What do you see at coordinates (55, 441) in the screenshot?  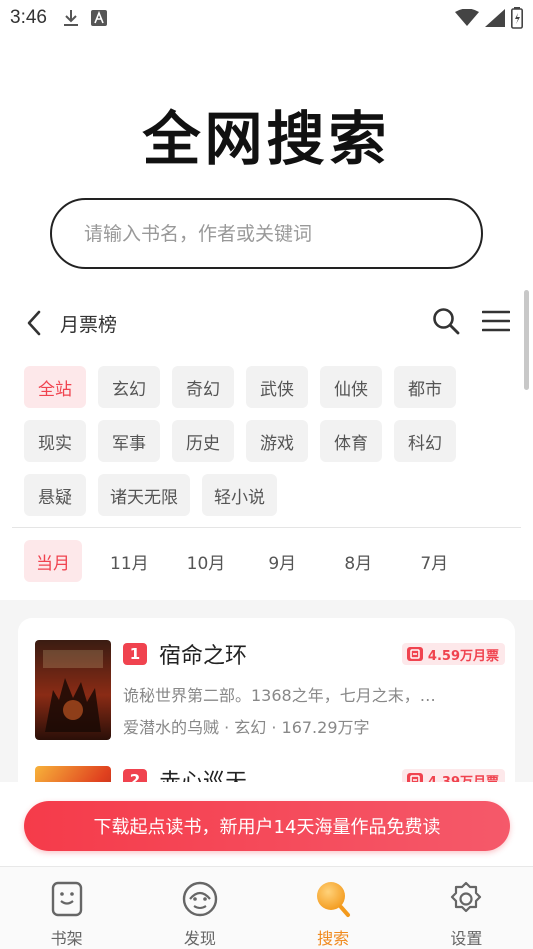 I see `category-chip: 现实` at bounding box center [55, 441].